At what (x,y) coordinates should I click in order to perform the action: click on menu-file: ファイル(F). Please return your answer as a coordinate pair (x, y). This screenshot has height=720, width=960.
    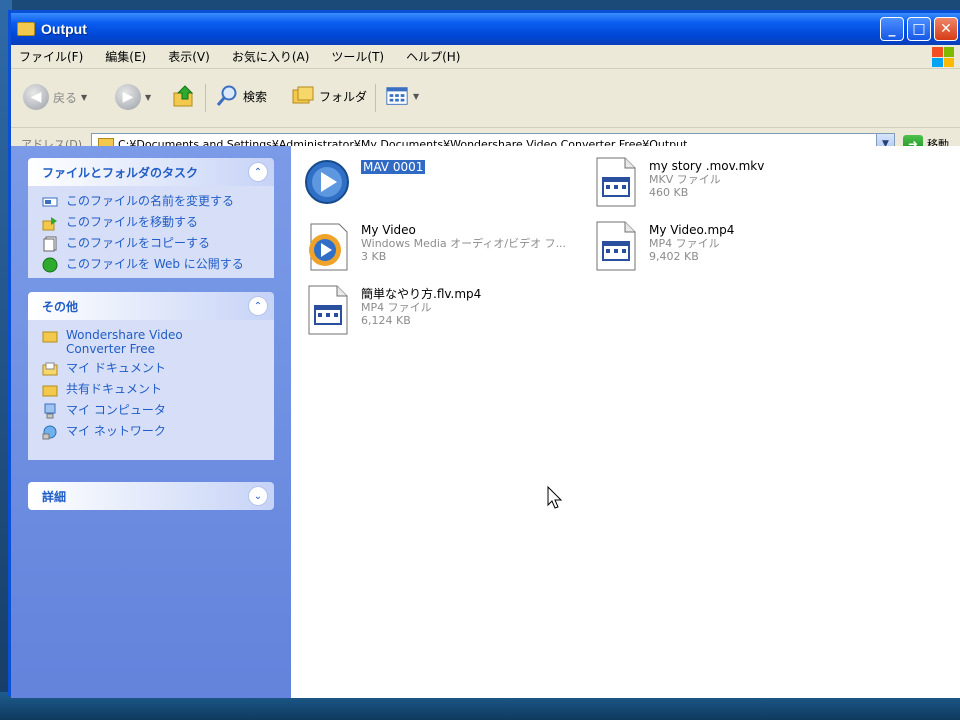
    Looking at the image, I should click on (51, 56).